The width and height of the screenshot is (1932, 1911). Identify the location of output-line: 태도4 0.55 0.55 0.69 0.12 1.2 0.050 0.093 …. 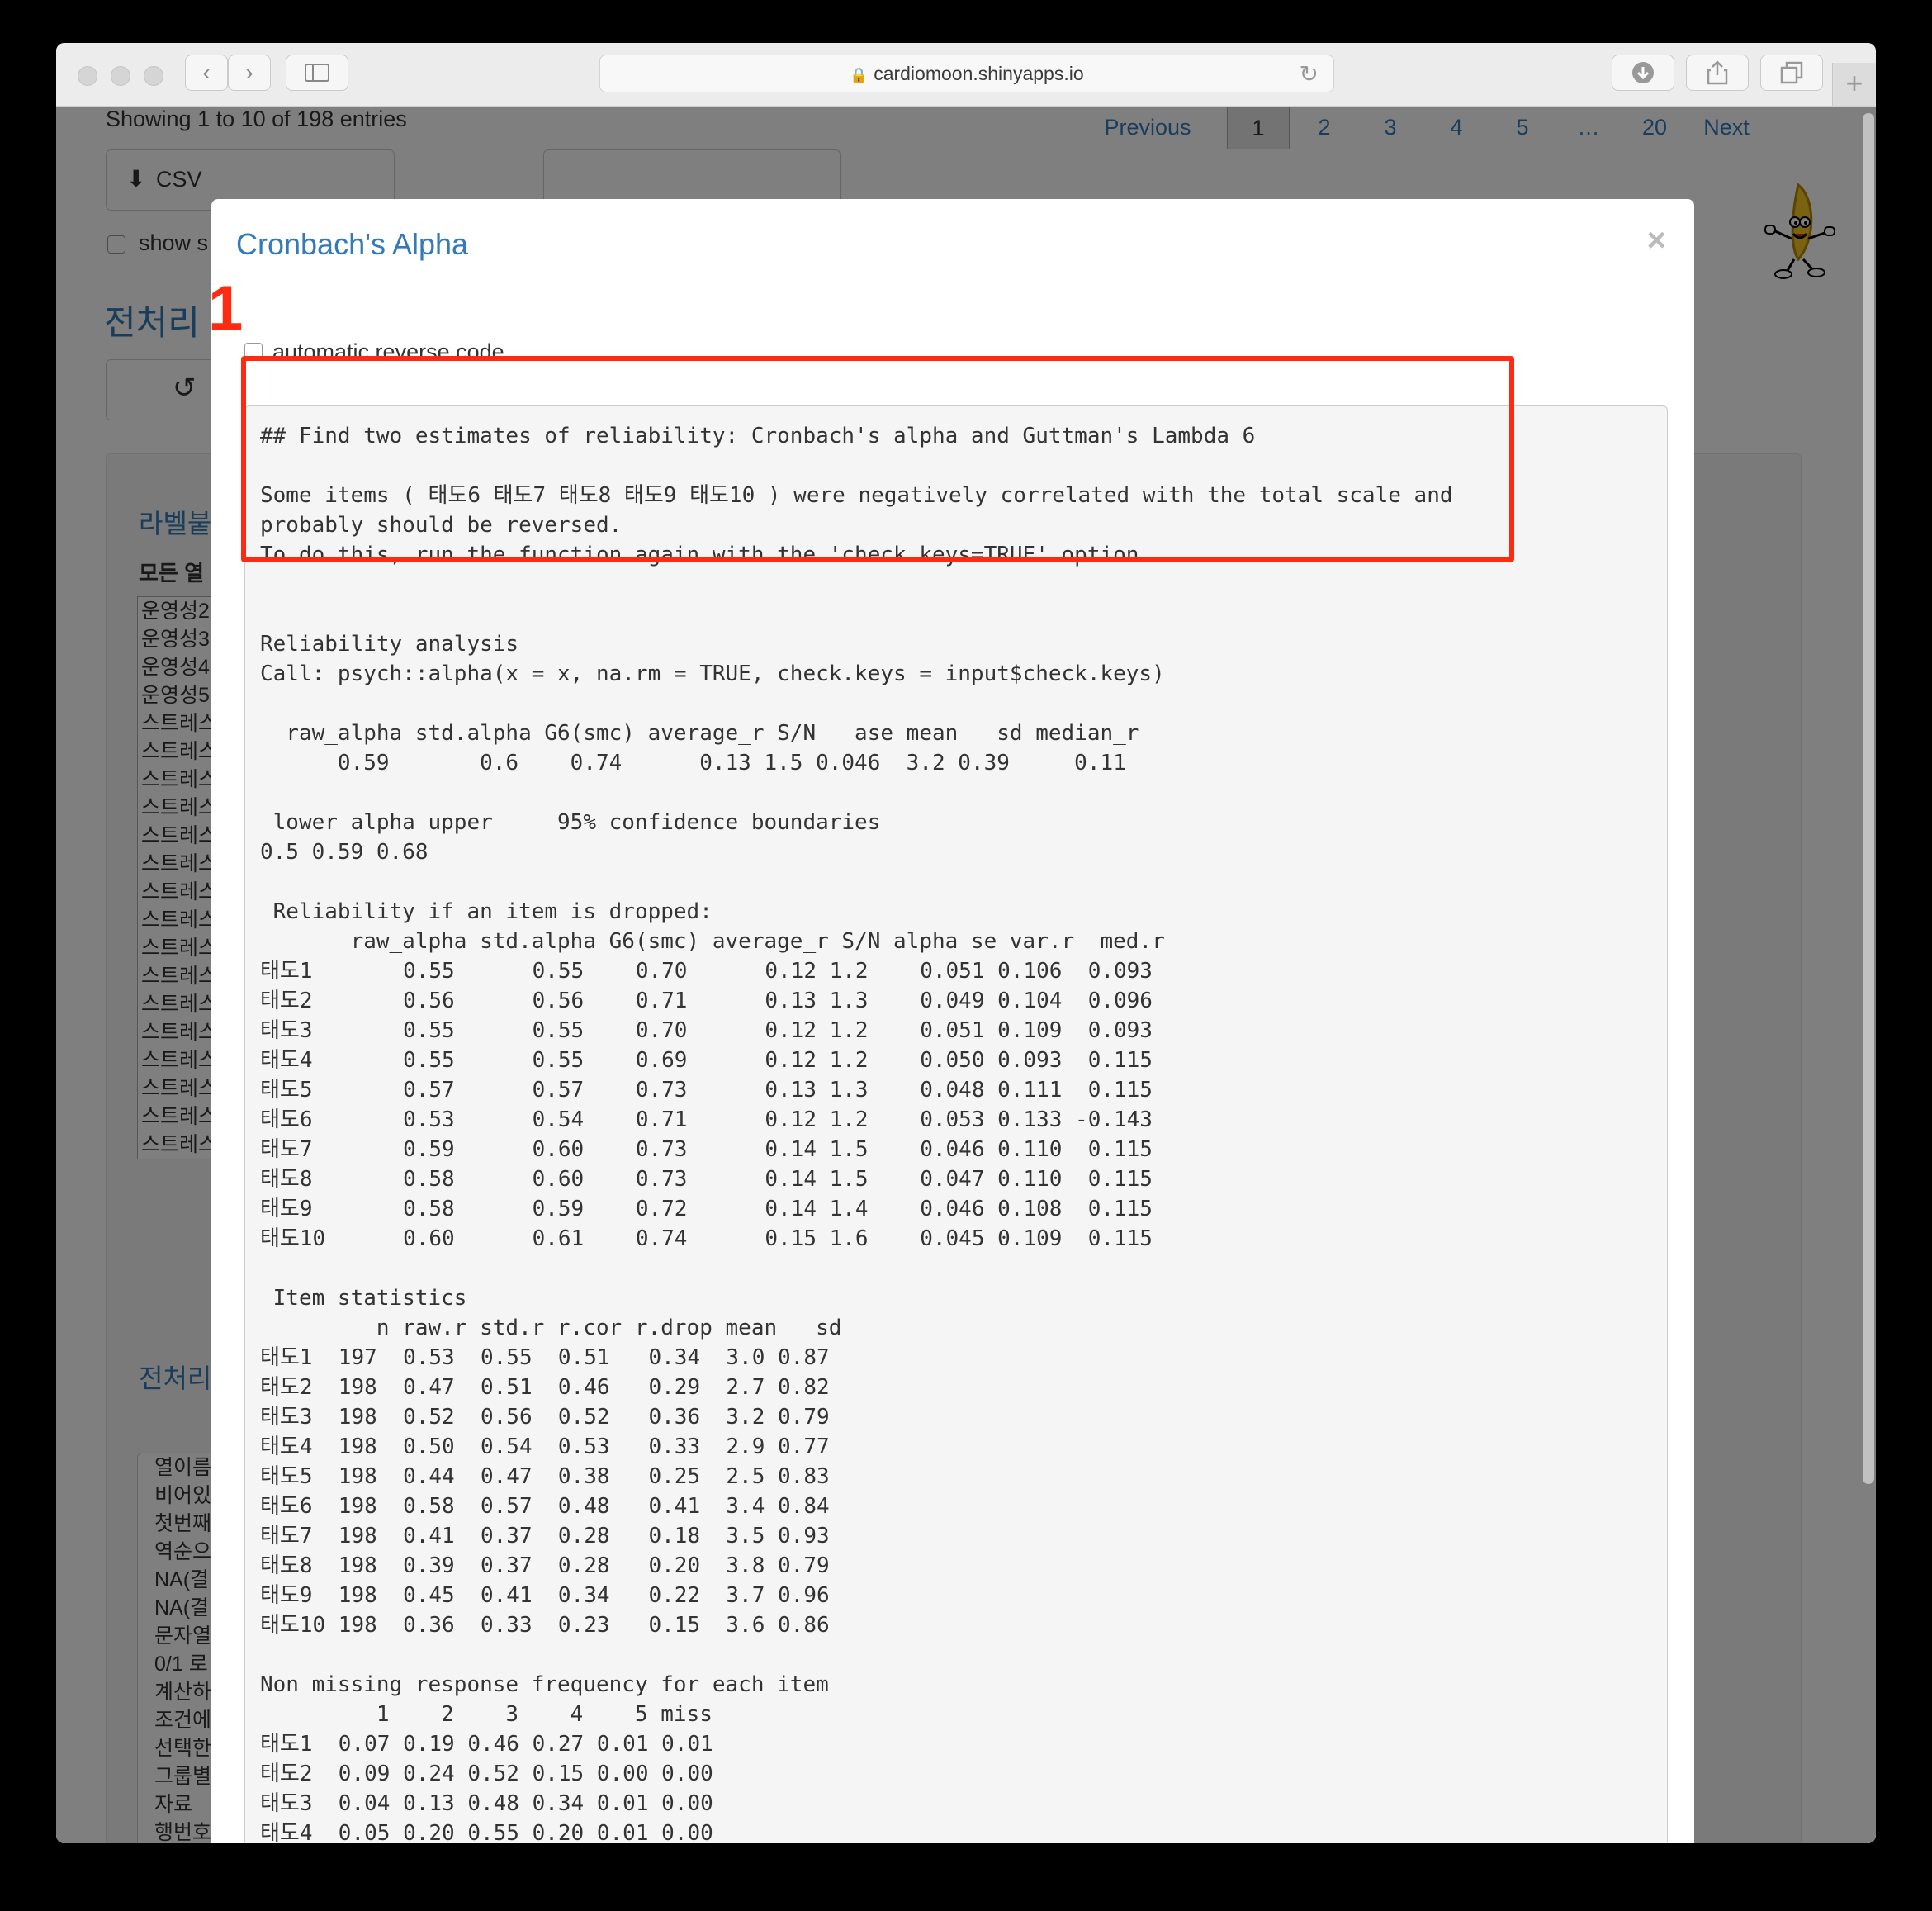
(706, 1060).